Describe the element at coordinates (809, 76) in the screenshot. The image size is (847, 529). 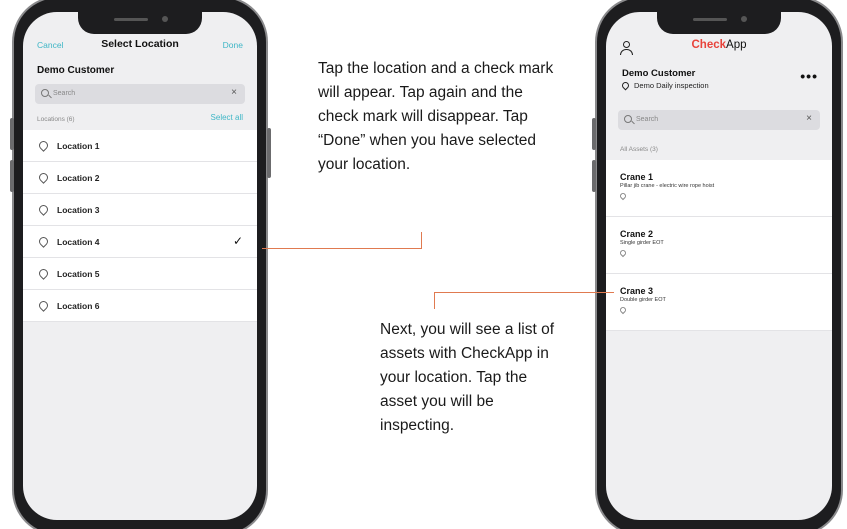
I see `more-options-icon: •••` at that location.